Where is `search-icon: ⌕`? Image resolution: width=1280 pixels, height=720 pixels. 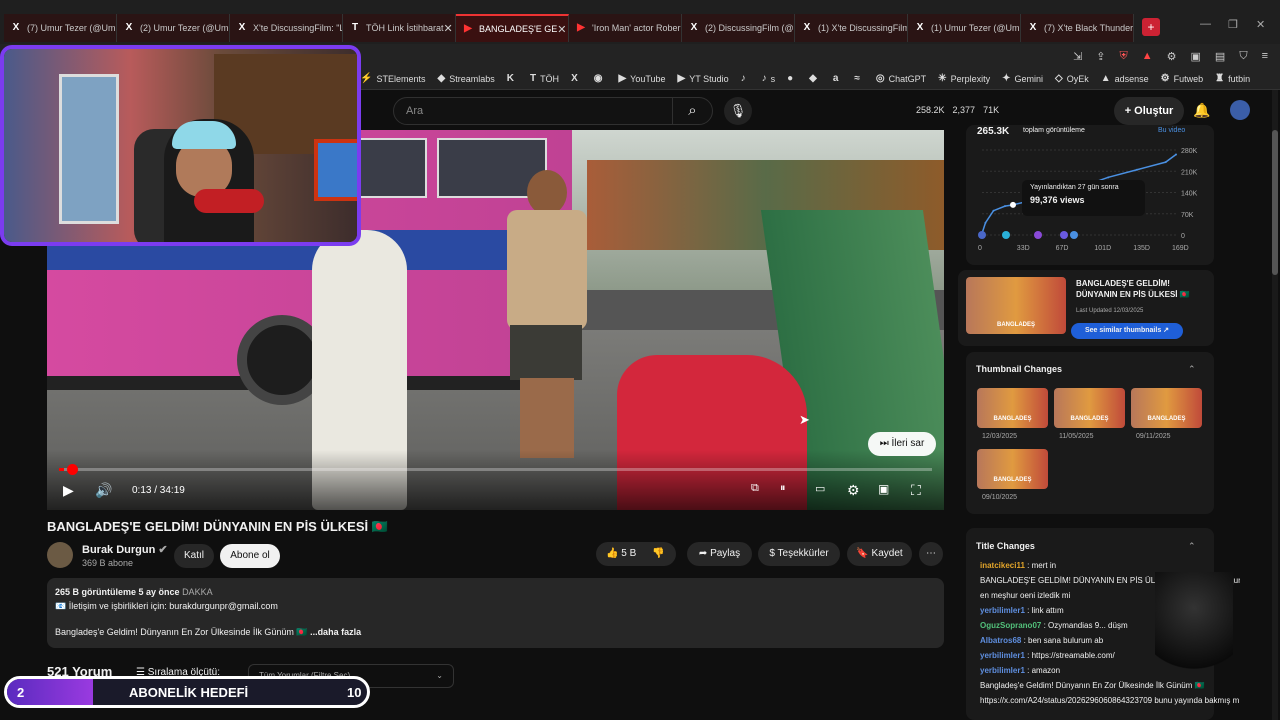
search-icon: ⌕ is located at coordinates (692, 111).